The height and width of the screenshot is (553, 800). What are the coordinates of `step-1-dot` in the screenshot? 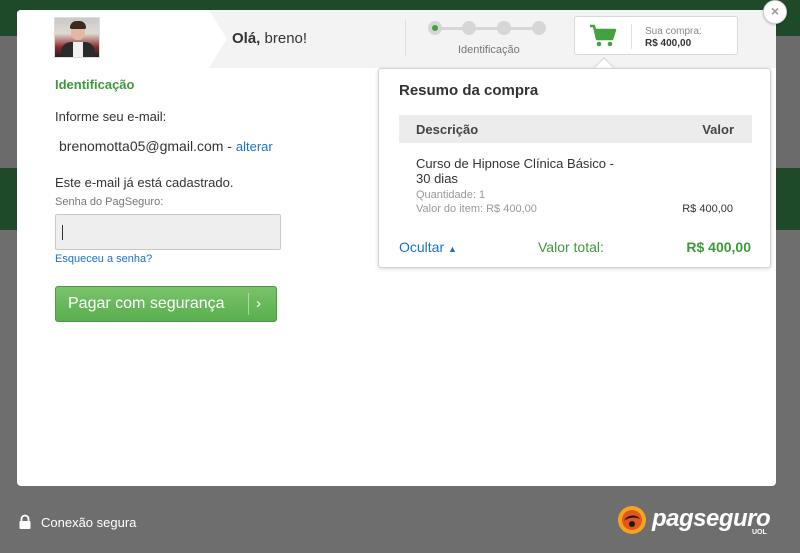 It's located at (435, 28).